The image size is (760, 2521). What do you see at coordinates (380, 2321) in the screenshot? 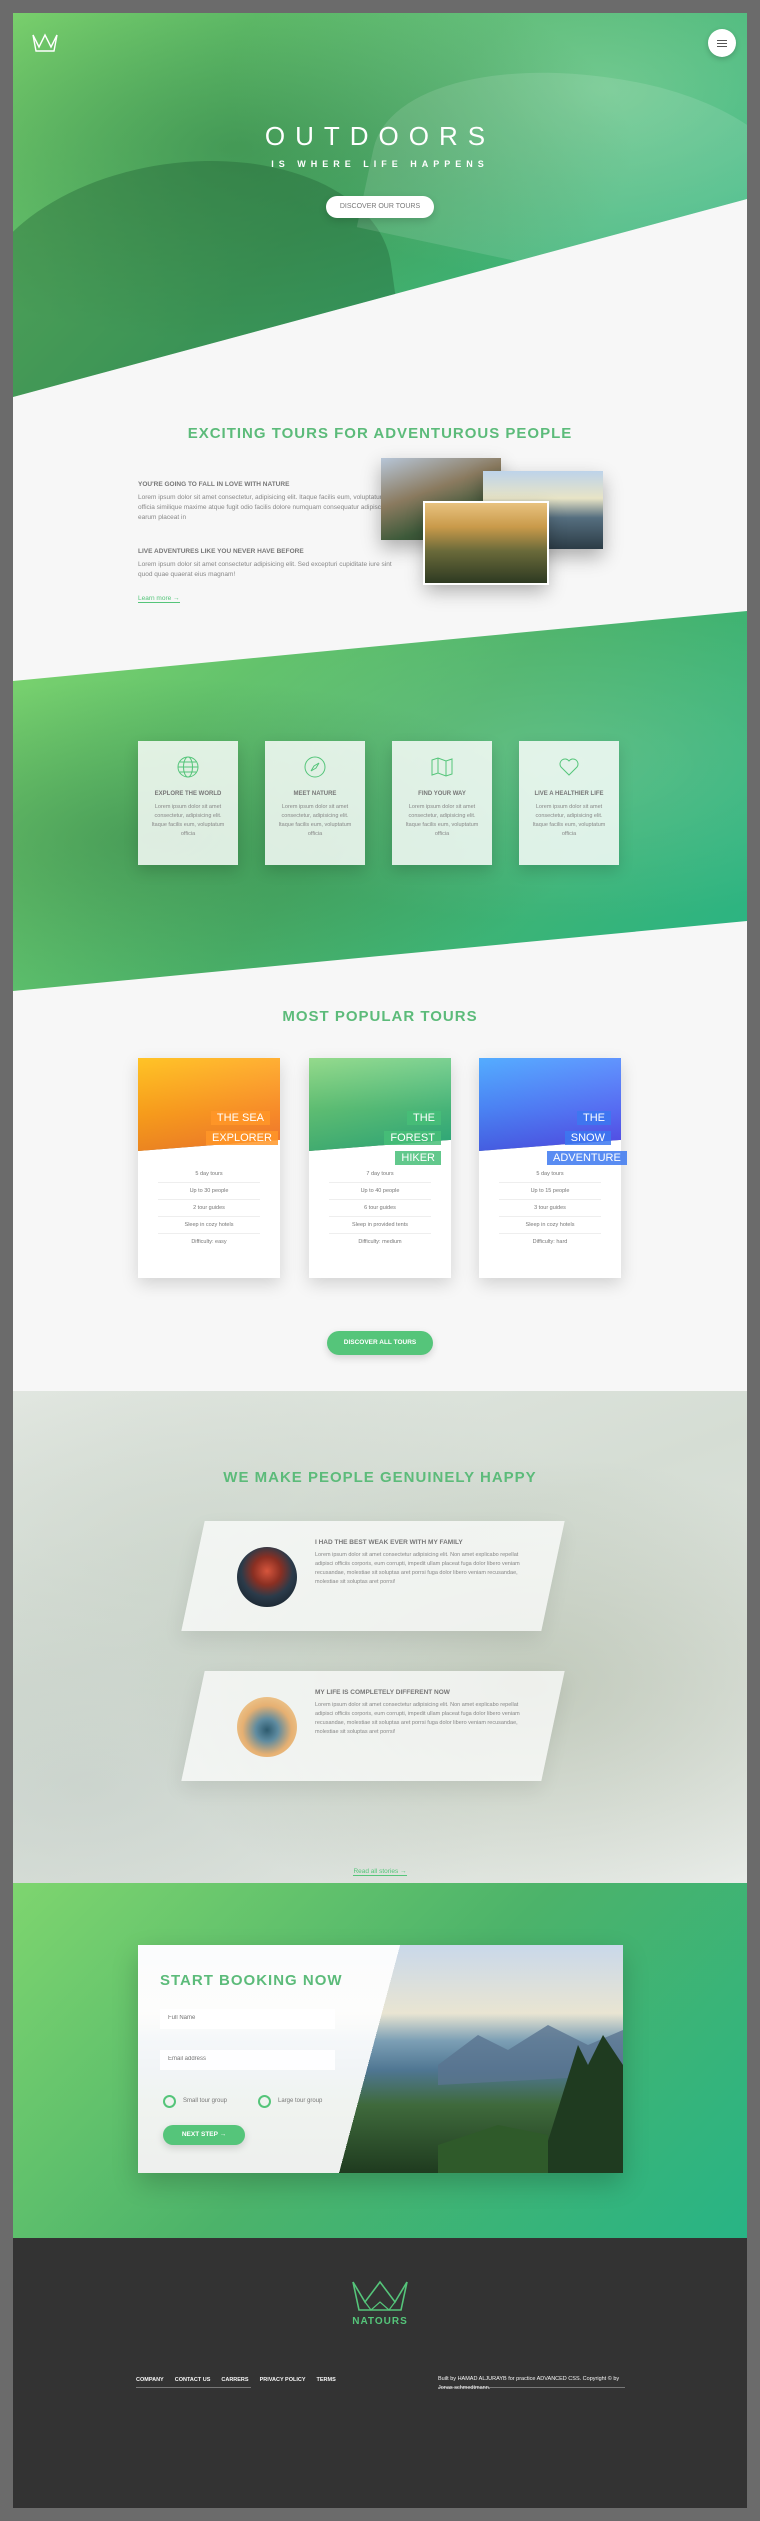
I see `footer-brand: NATOURS` at bounding box center [380, 2321].